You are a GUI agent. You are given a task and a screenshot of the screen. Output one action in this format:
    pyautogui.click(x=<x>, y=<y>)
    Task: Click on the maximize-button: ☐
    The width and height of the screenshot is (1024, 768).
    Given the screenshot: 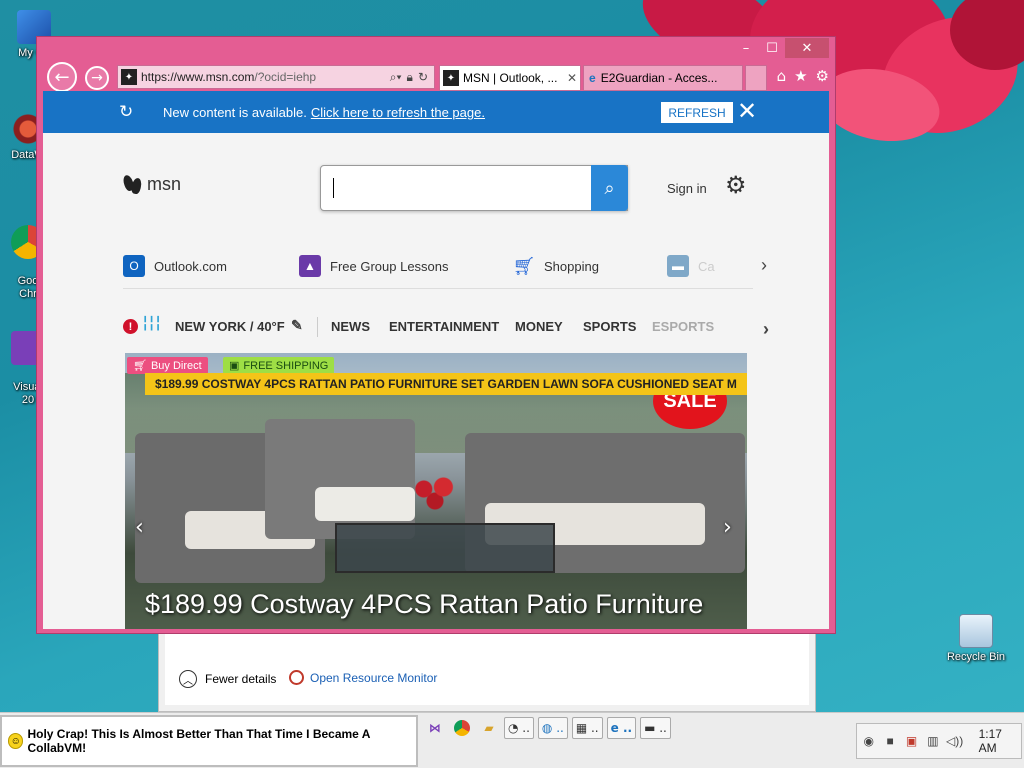 What is the action you would take?
    pyautogui.click(x=772, y=48)
    